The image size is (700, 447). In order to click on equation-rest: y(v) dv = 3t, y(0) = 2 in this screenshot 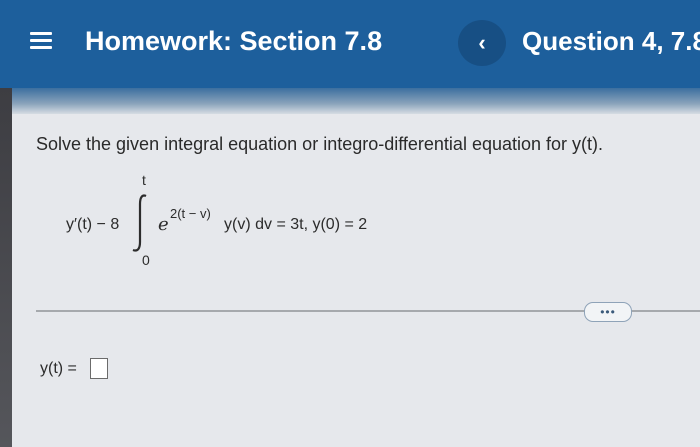, I will do `click(296, 224)`.